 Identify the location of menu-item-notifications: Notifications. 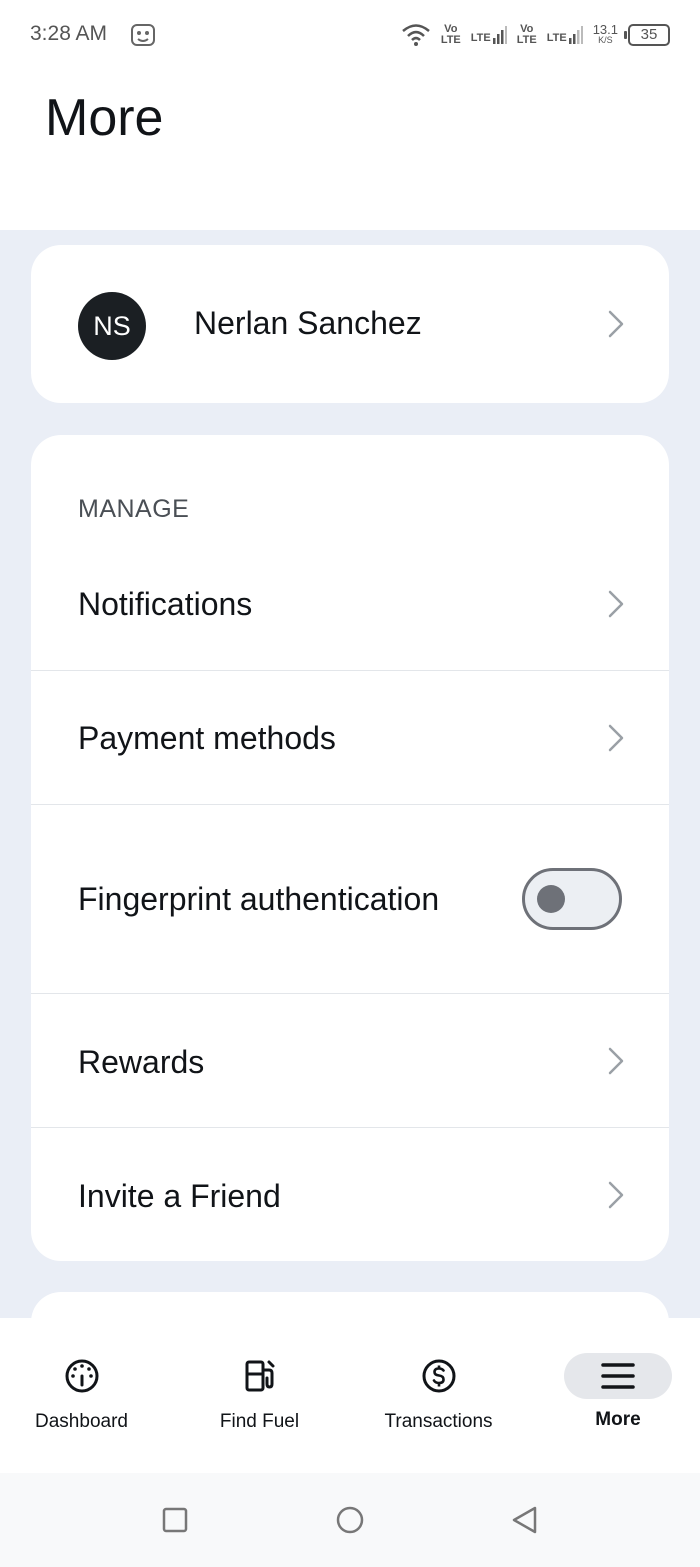
(350, 602).